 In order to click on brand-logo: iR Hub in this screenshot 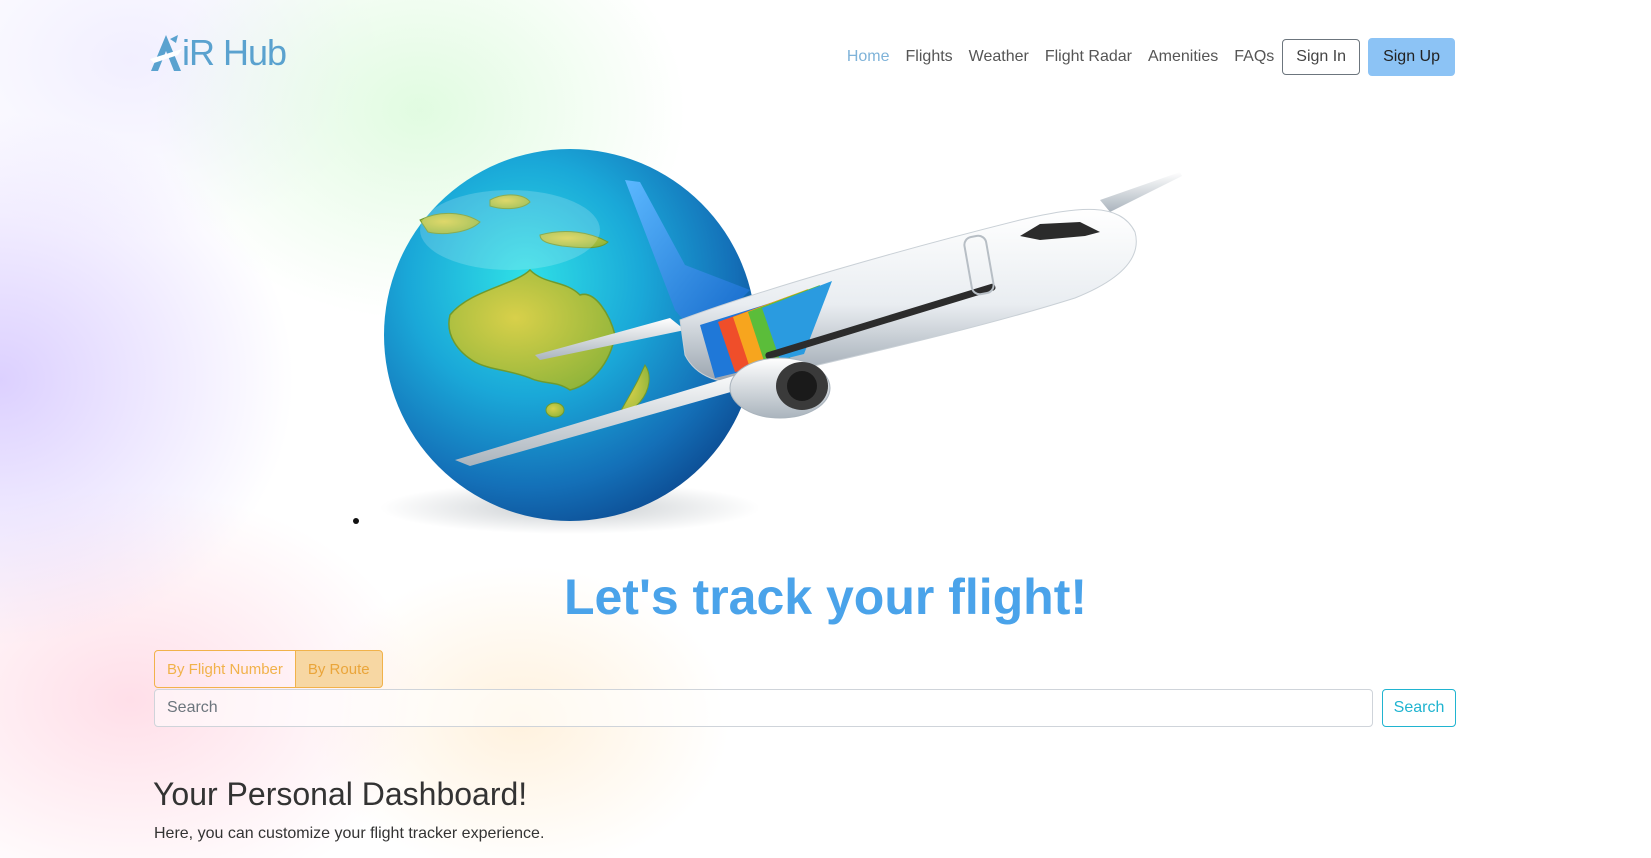, I will do `click(217, 53)`.